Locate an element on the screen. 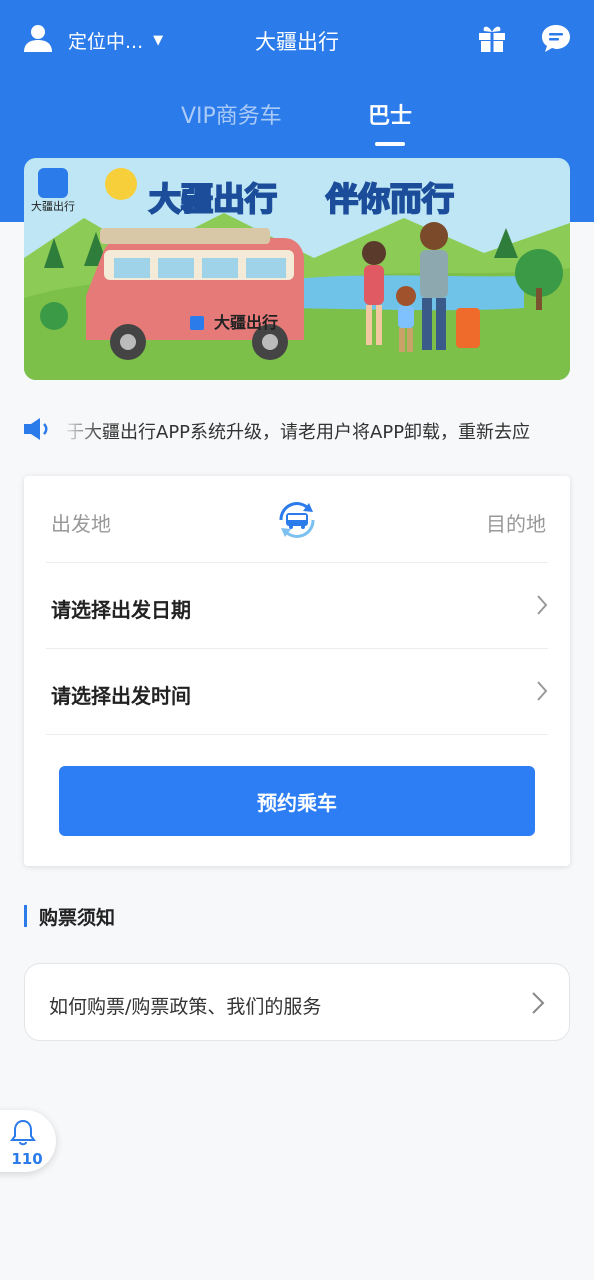  ticket-info-heading: 购票须知 is located at coordinates (69, 916).